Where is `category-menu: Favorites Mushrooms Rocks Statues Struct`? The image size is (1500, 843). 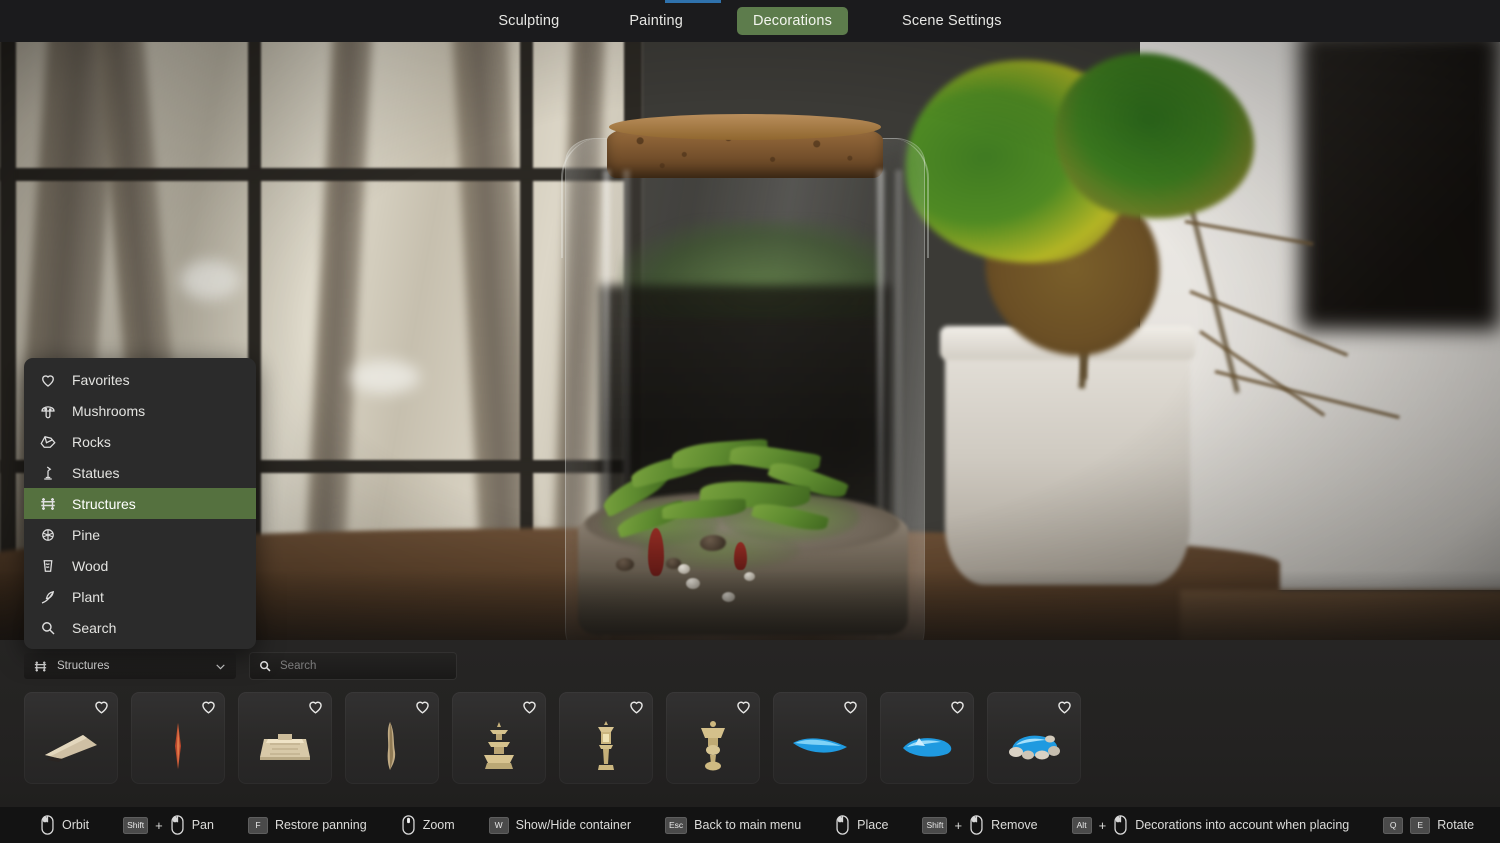 category-menu: Favorites Mushrooms Rocks Statues Struct is located at coordinates (140, 503).